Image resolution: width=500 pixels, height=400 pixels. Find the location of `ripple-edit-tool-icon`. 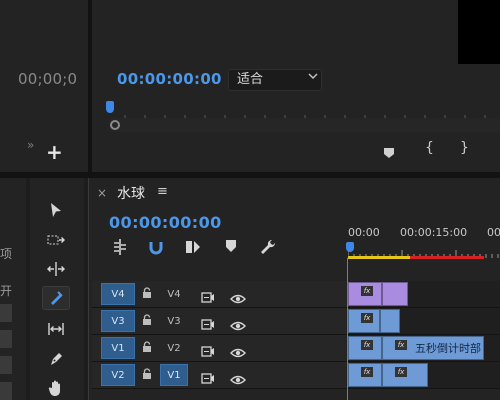

ripple-edit-tool-icon is located at coordinates (56, 269).